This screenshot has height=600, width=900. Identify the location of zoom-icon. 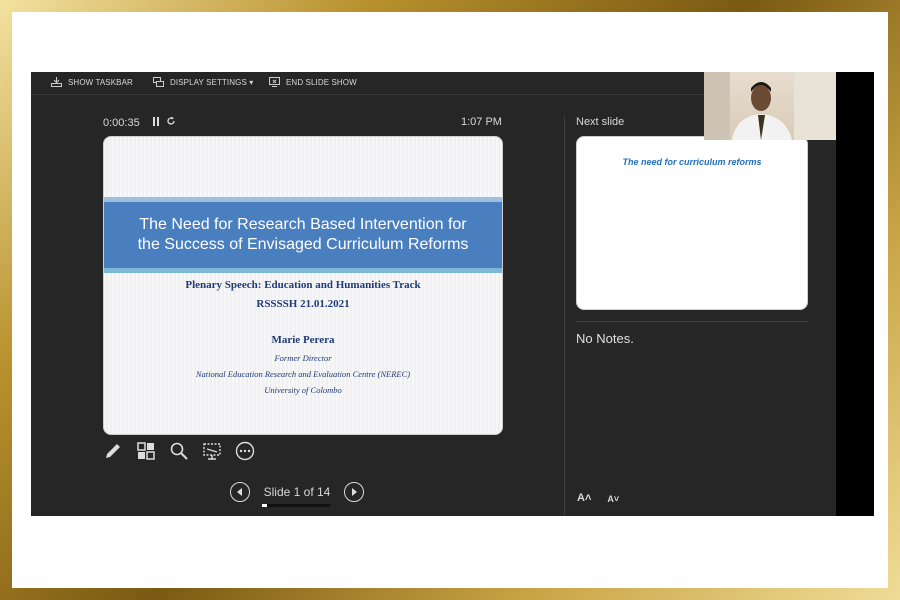
(179, 451).